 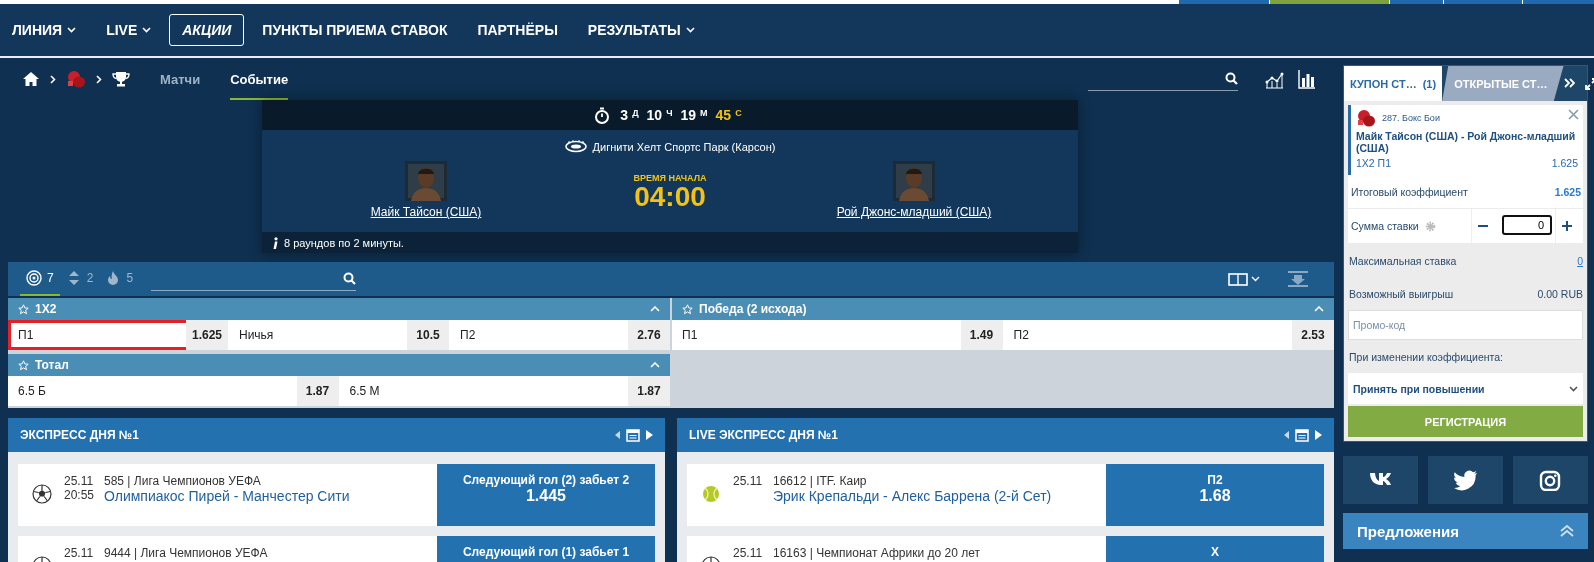 I want to click on filter-tab: 7, so click(x=40, y=279).